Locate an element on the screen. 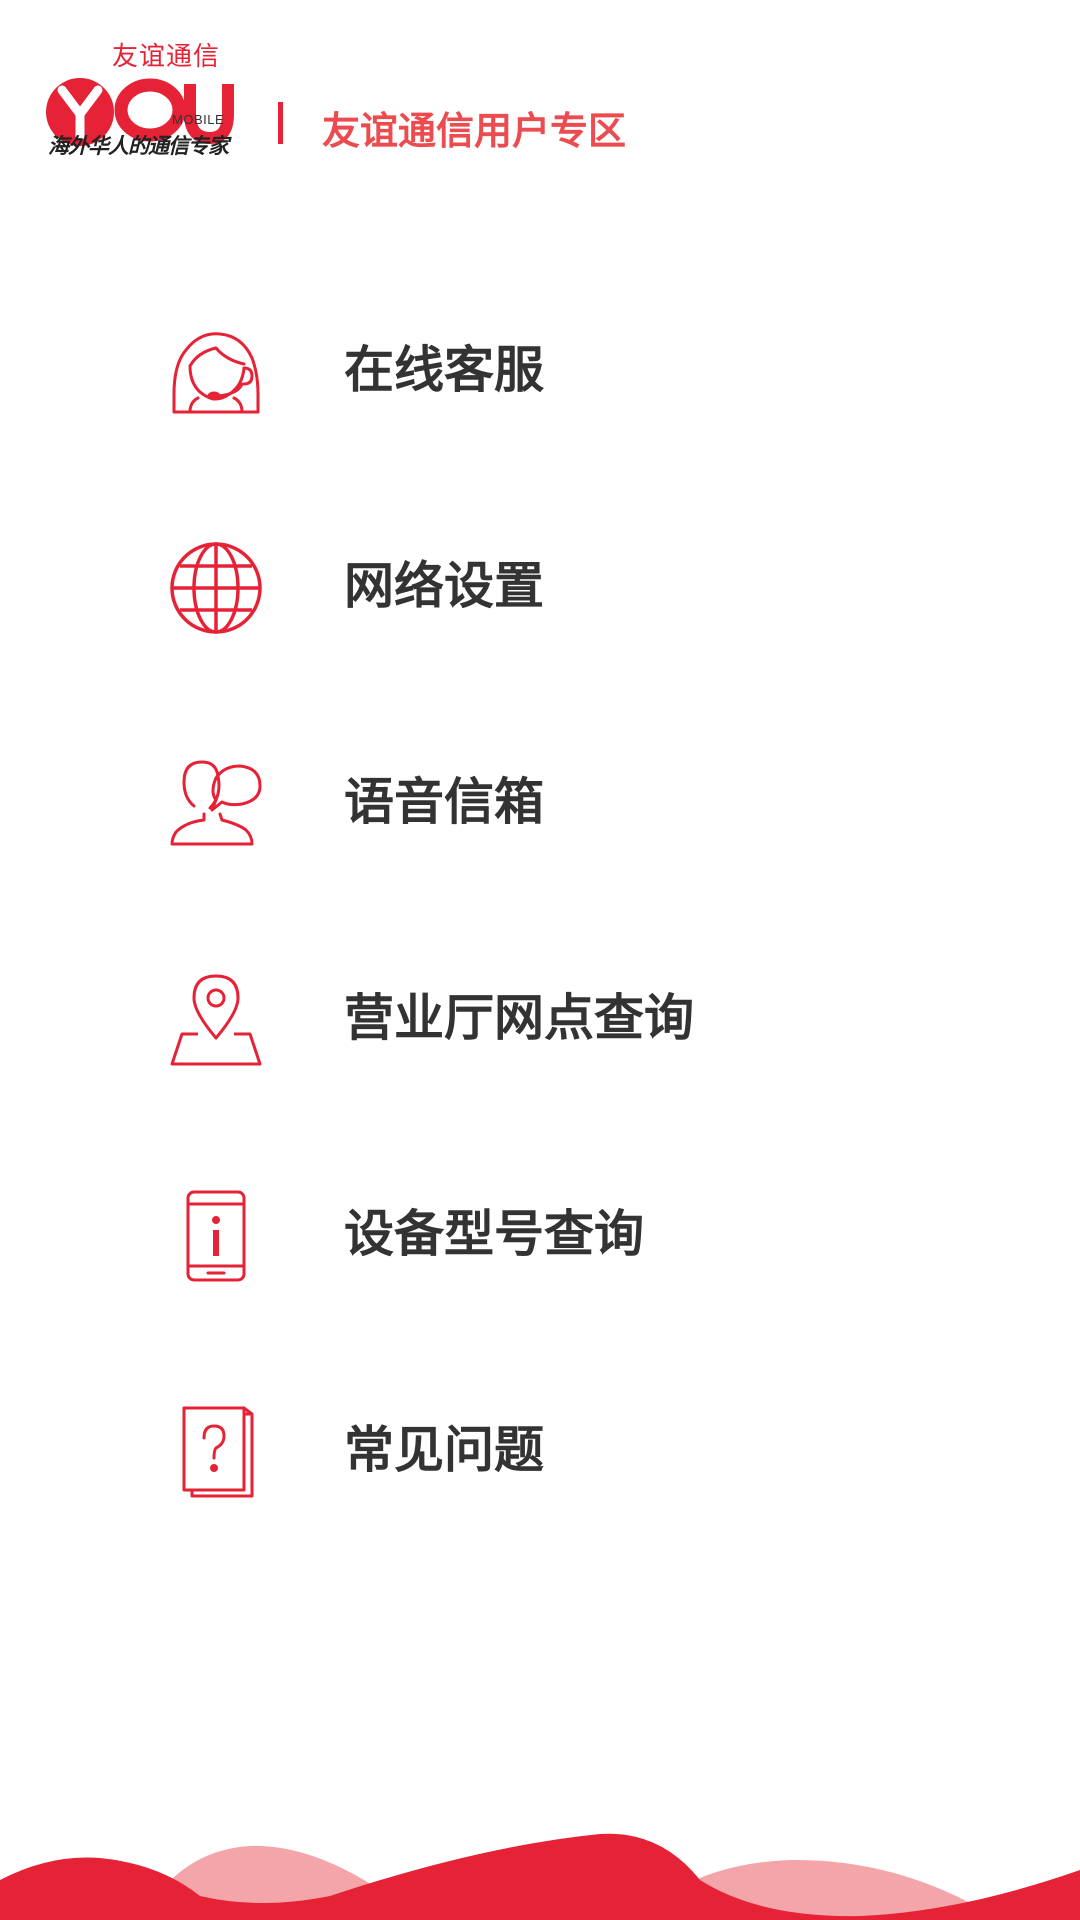 The width and height of the screenshot is (1080, 1920). customer-service-headset-icon is located at coordinates (216, 372).